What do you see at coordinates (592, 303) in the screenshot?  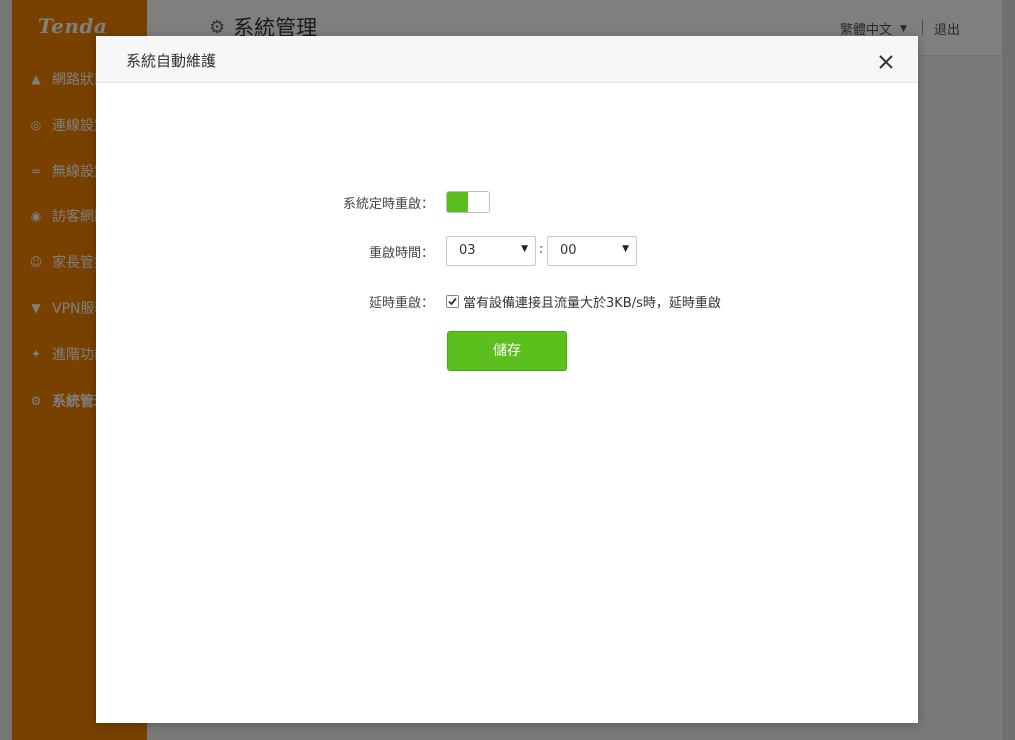 I see `delay-reboot-description: 當有設備連接且流量大於3KB/s時，延時重啟` at bounding box center [592, 303].